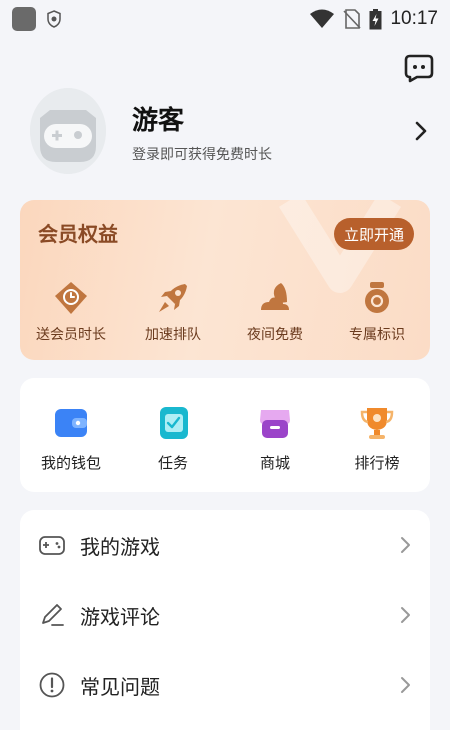  I want to click on shield-icon, so click(54, 19).